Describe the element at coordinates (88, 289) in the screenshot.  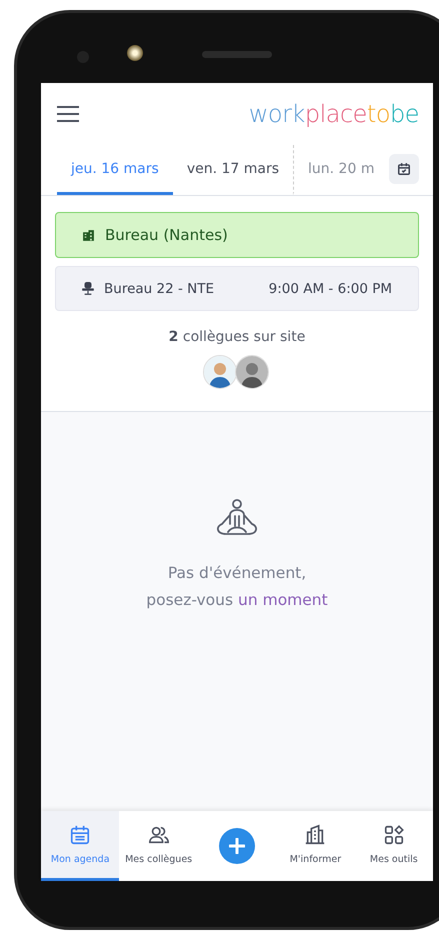
I see `chair-icon` at that location.